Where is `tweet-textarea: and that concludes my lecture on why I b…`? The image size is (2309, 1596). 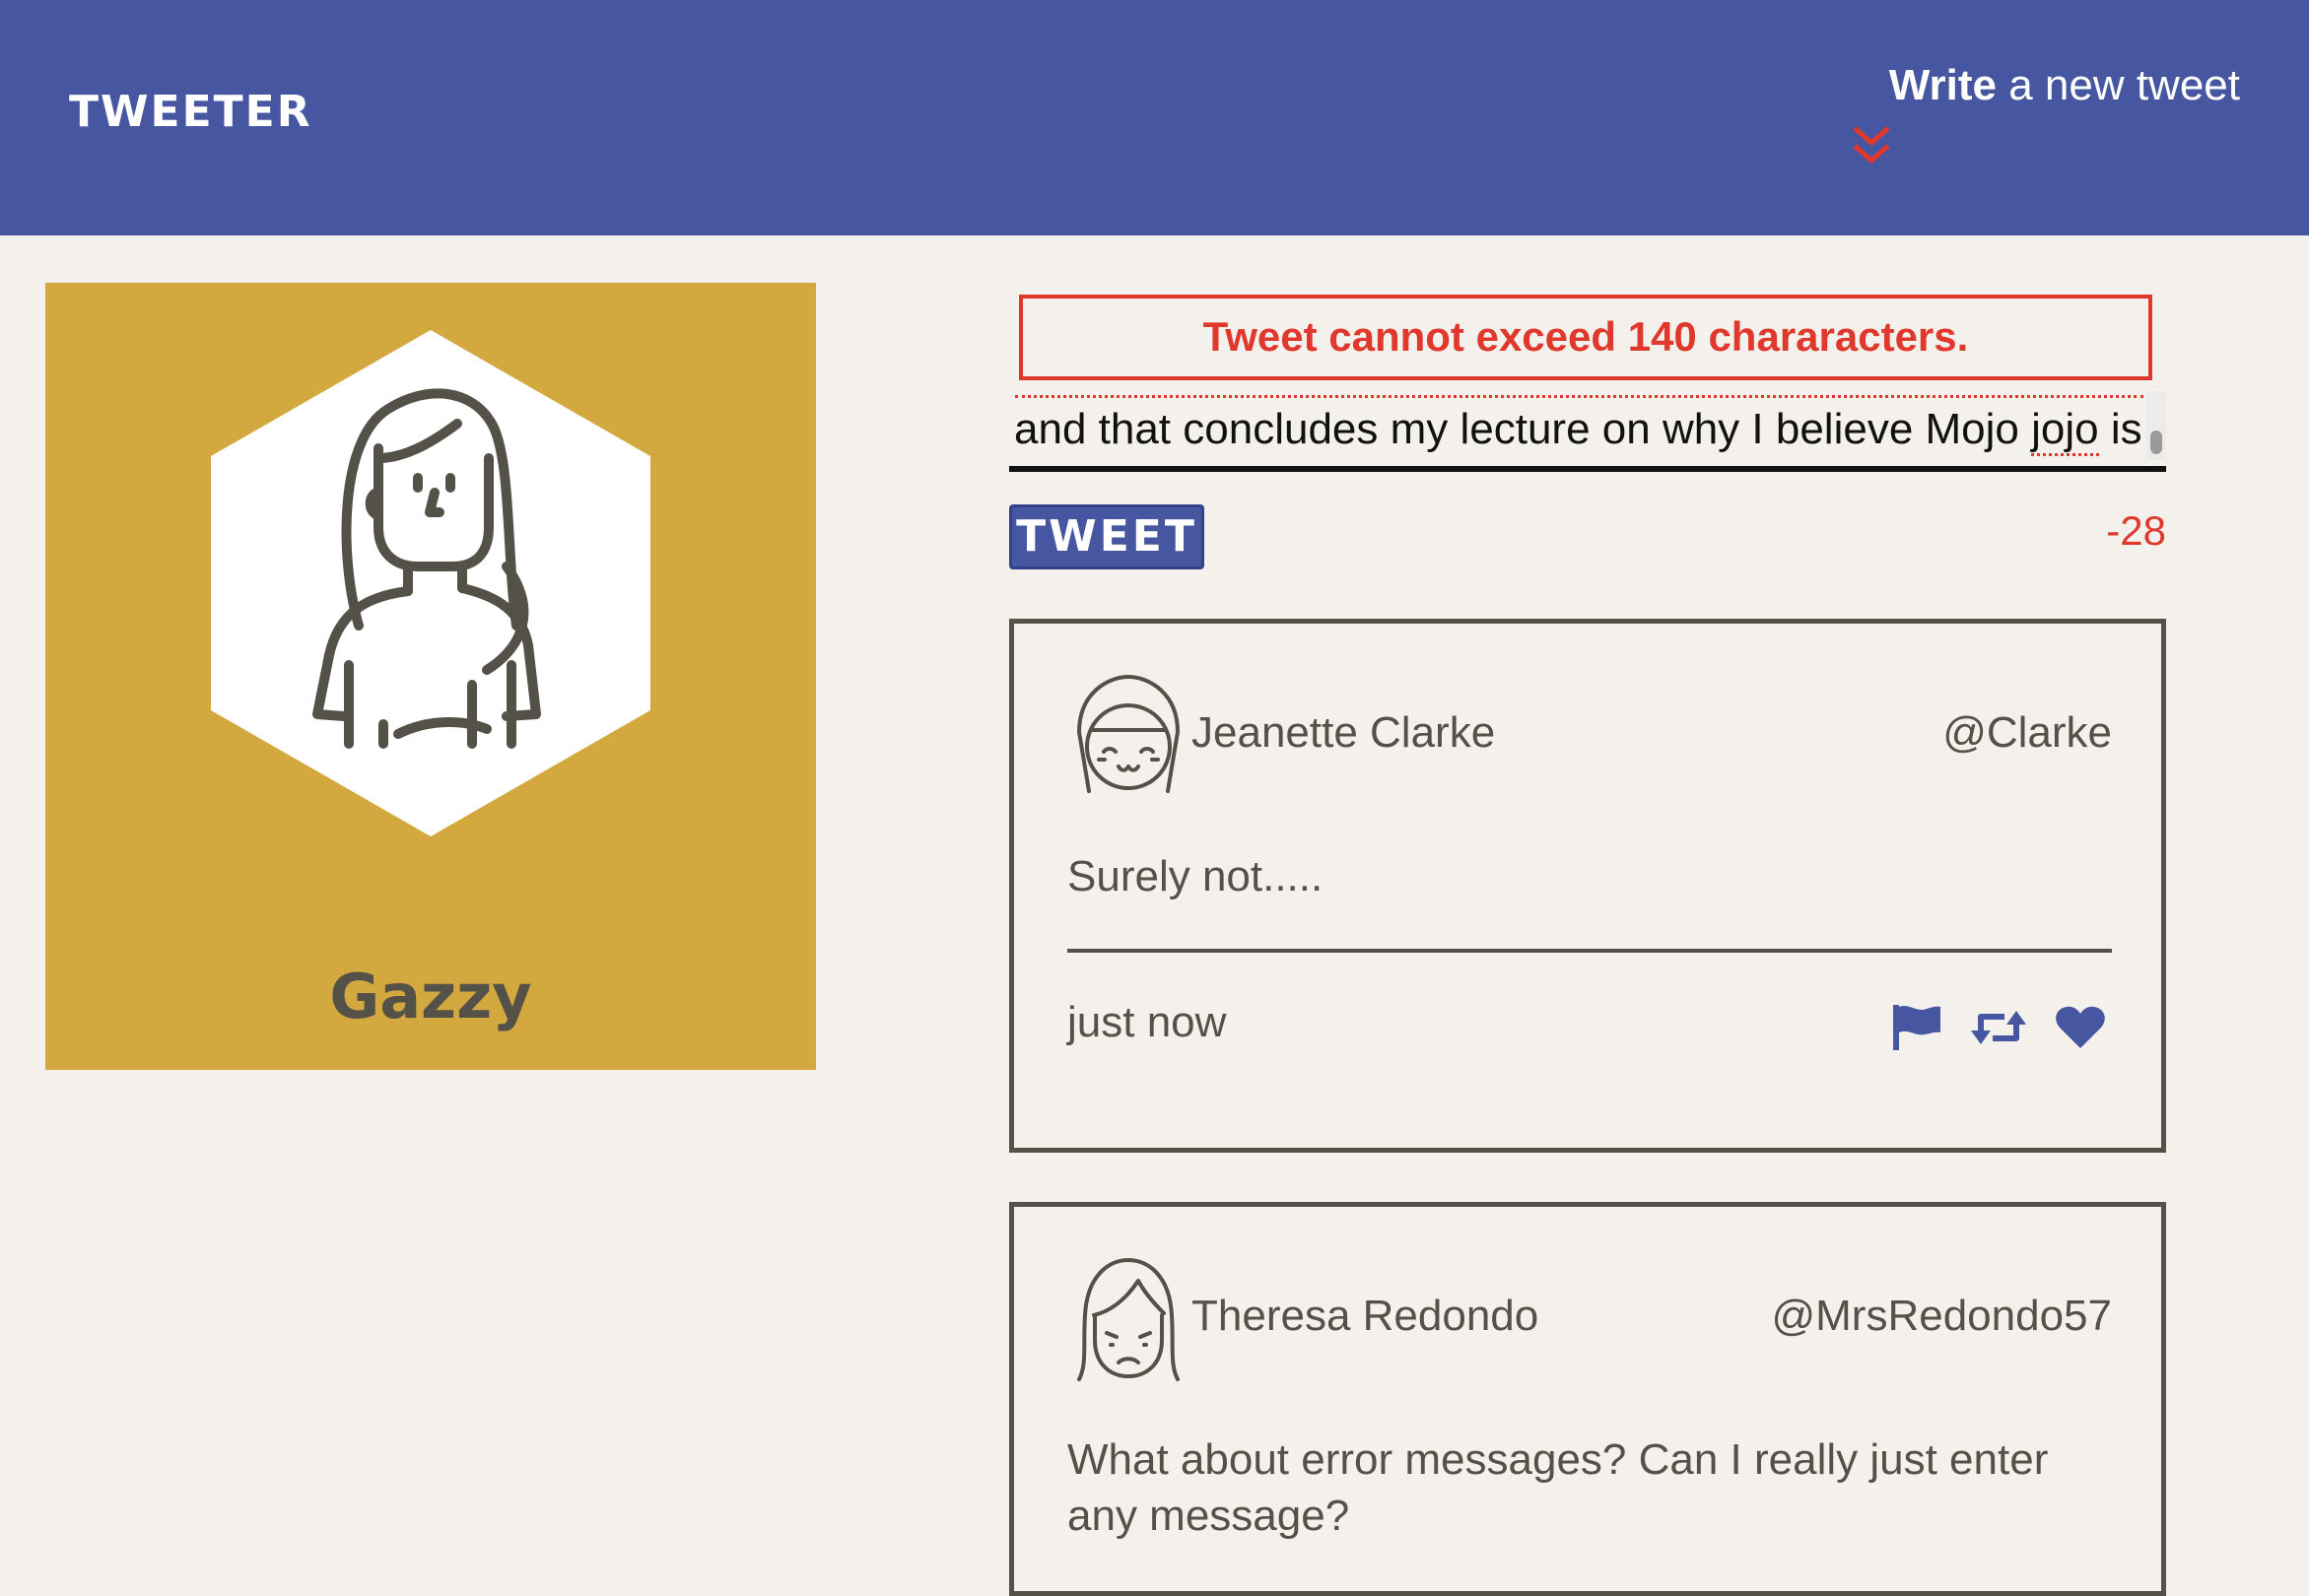
tweet-textarea: and that concludes my lecture on why I b… is located at coordinates (1587, 429).